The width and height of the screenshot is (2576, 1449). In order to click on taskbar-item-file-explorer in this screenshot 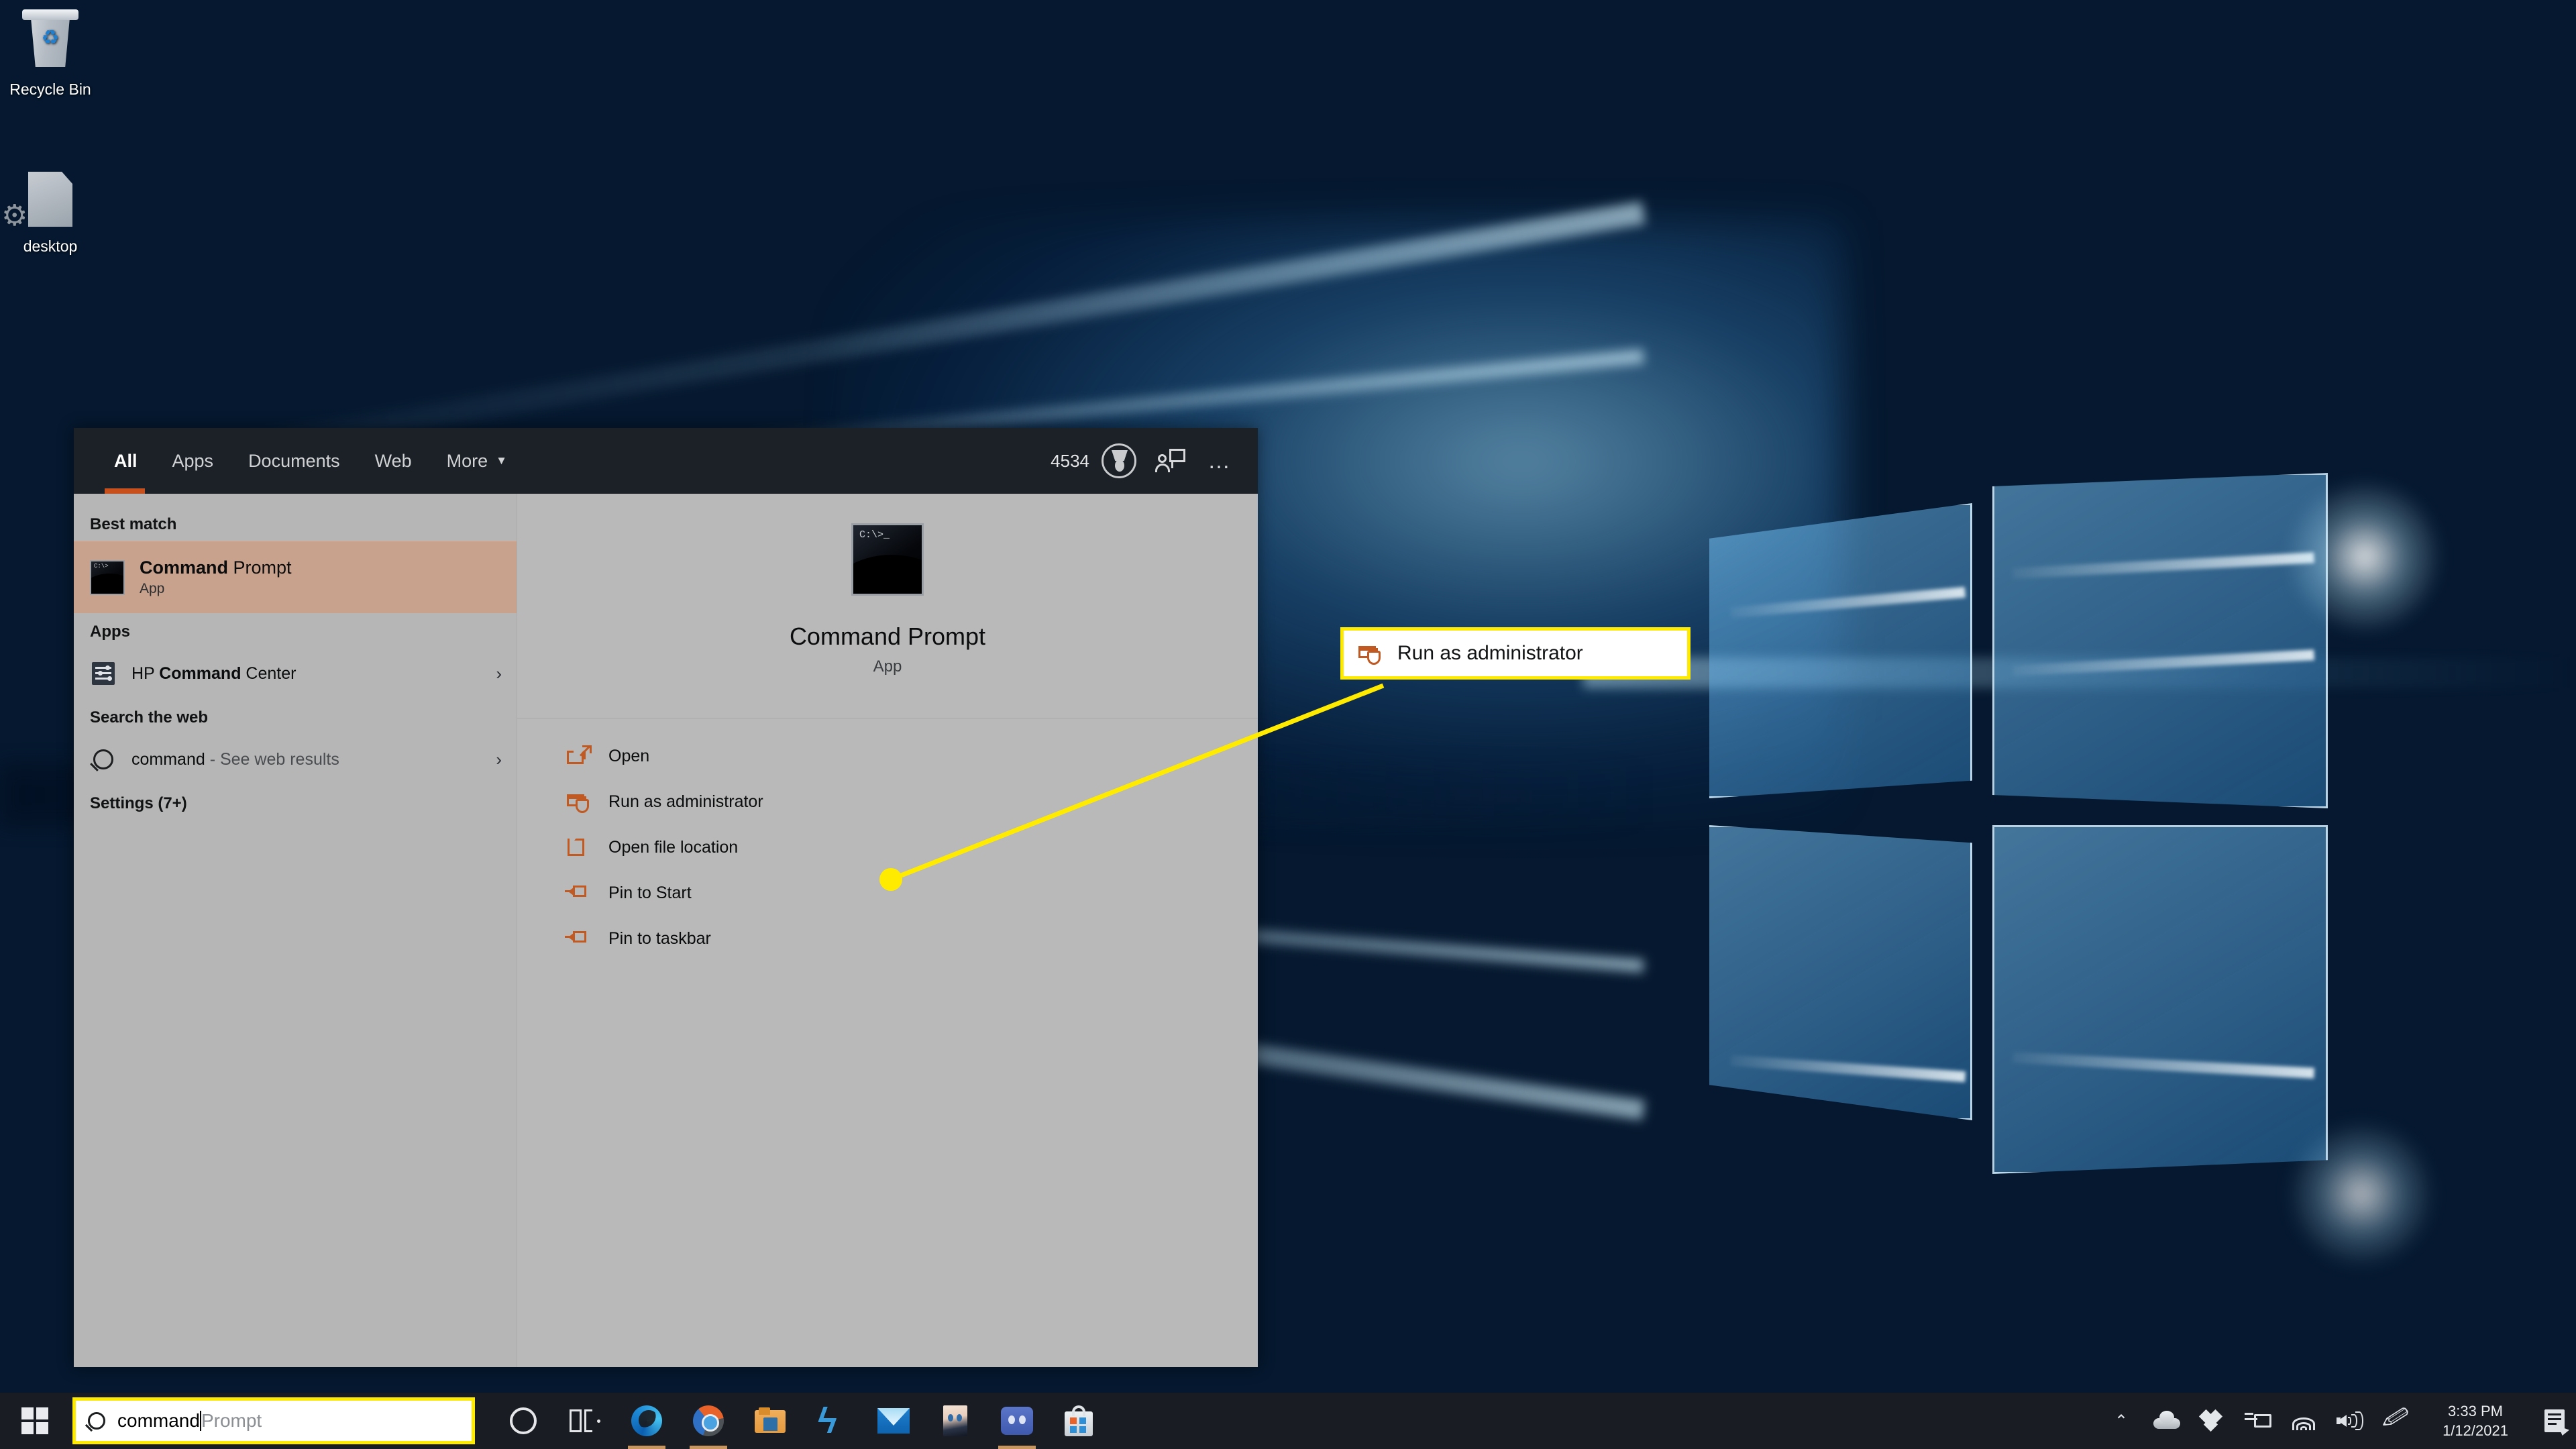, I will do `click(770, 1421)`.